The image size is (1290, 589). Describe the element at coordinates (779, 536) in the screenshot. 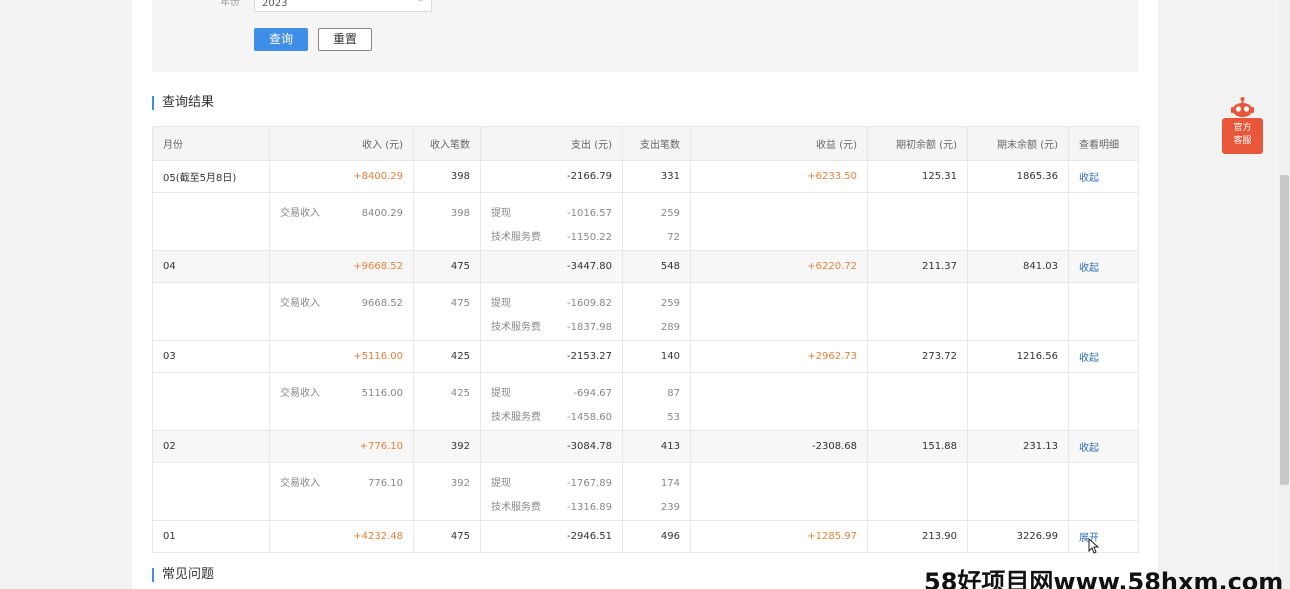

I see `cell-profit: +1285.97` at that location.